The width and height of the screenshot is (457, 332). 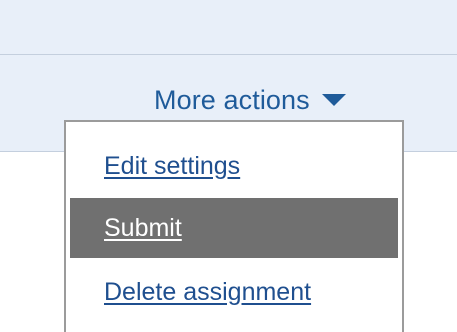 I want to click on menu-item-submit: Submit, so click(x=234, y=228).